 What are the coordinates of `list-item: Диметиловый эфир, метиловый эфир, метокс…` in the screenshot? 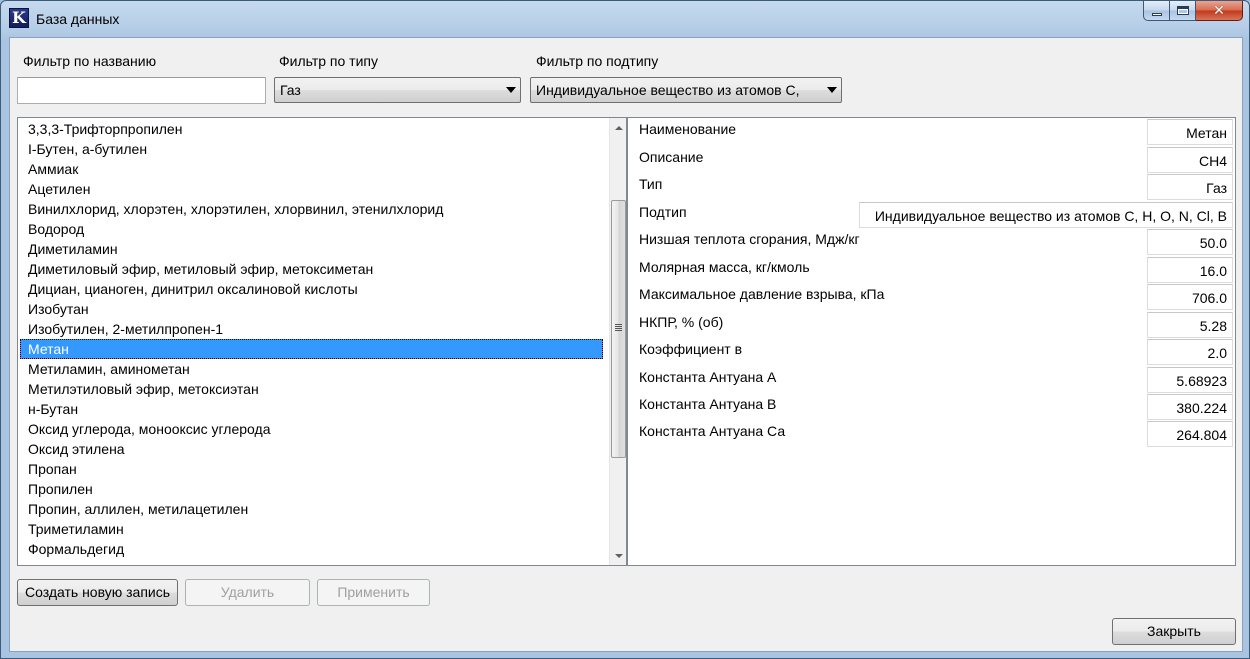 It's located at (311, 269).